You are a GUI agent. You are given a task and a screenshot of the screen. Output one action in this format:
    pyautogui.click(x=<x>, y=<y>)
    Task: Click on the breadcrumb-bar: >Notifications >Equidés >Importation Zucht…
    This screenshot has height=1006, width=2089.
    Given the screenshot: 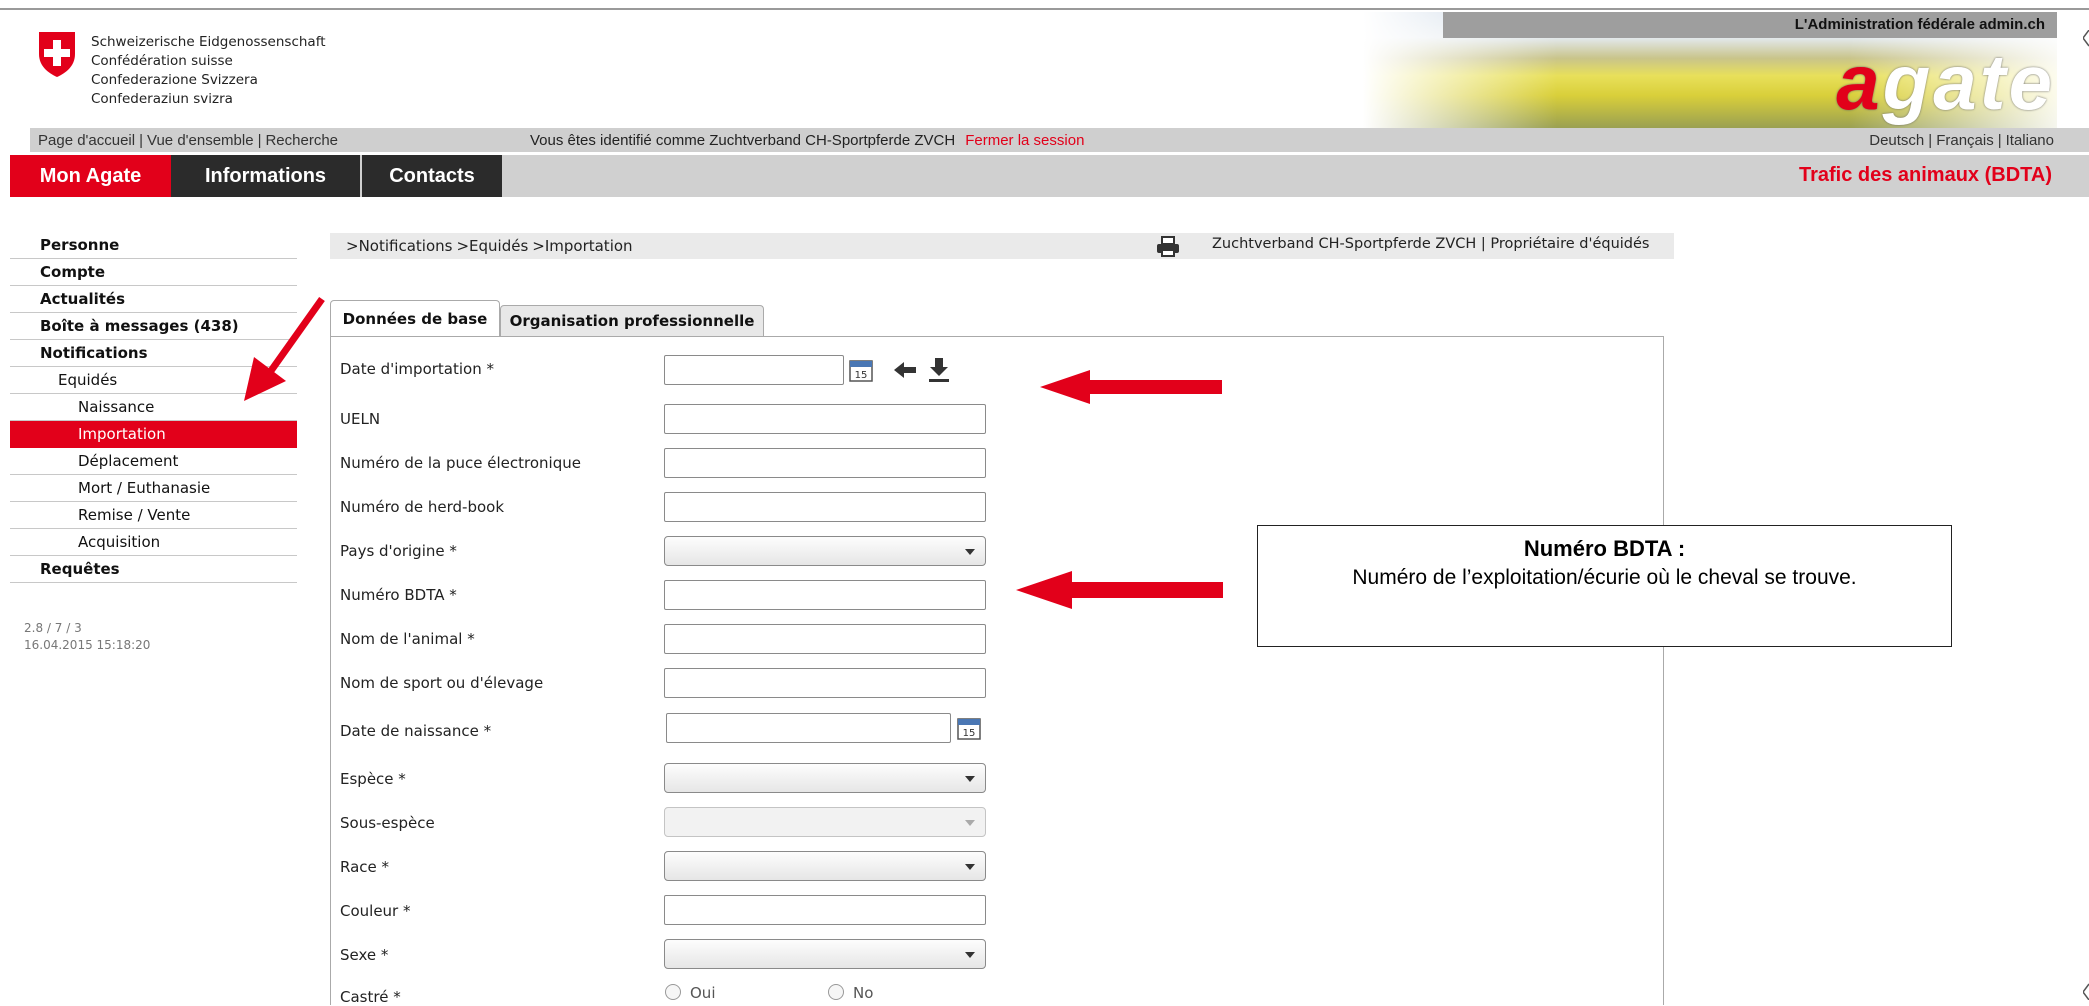 What is the action you would take?
    pyautogui.click(x=1002, y=246)
    